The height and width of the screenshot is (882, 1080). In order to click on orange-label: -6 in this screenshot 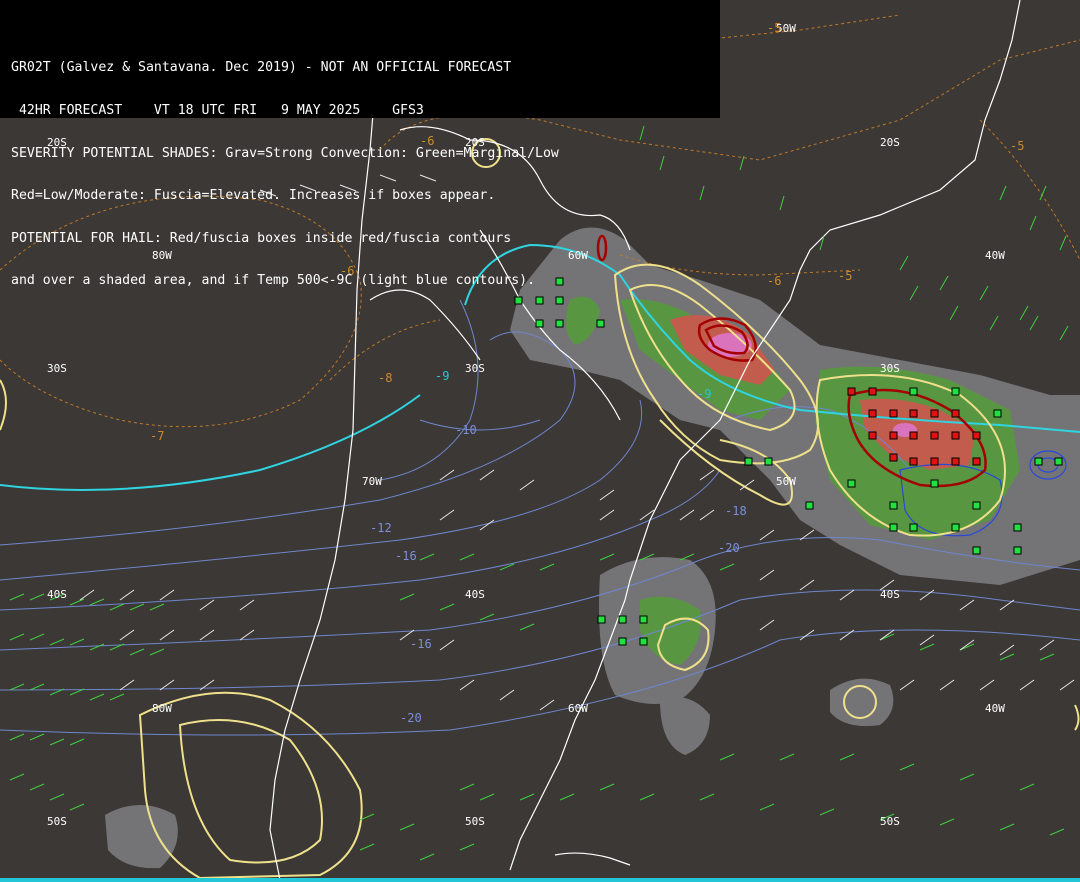, I will do `click(774, 281)`.